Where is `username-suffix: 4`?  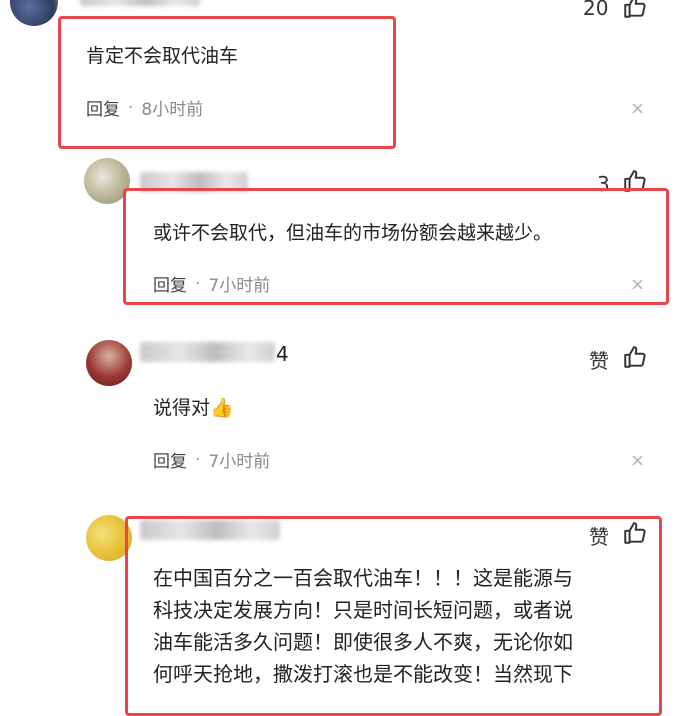
username-suffix: 4 is located at coordinates (282, 354).